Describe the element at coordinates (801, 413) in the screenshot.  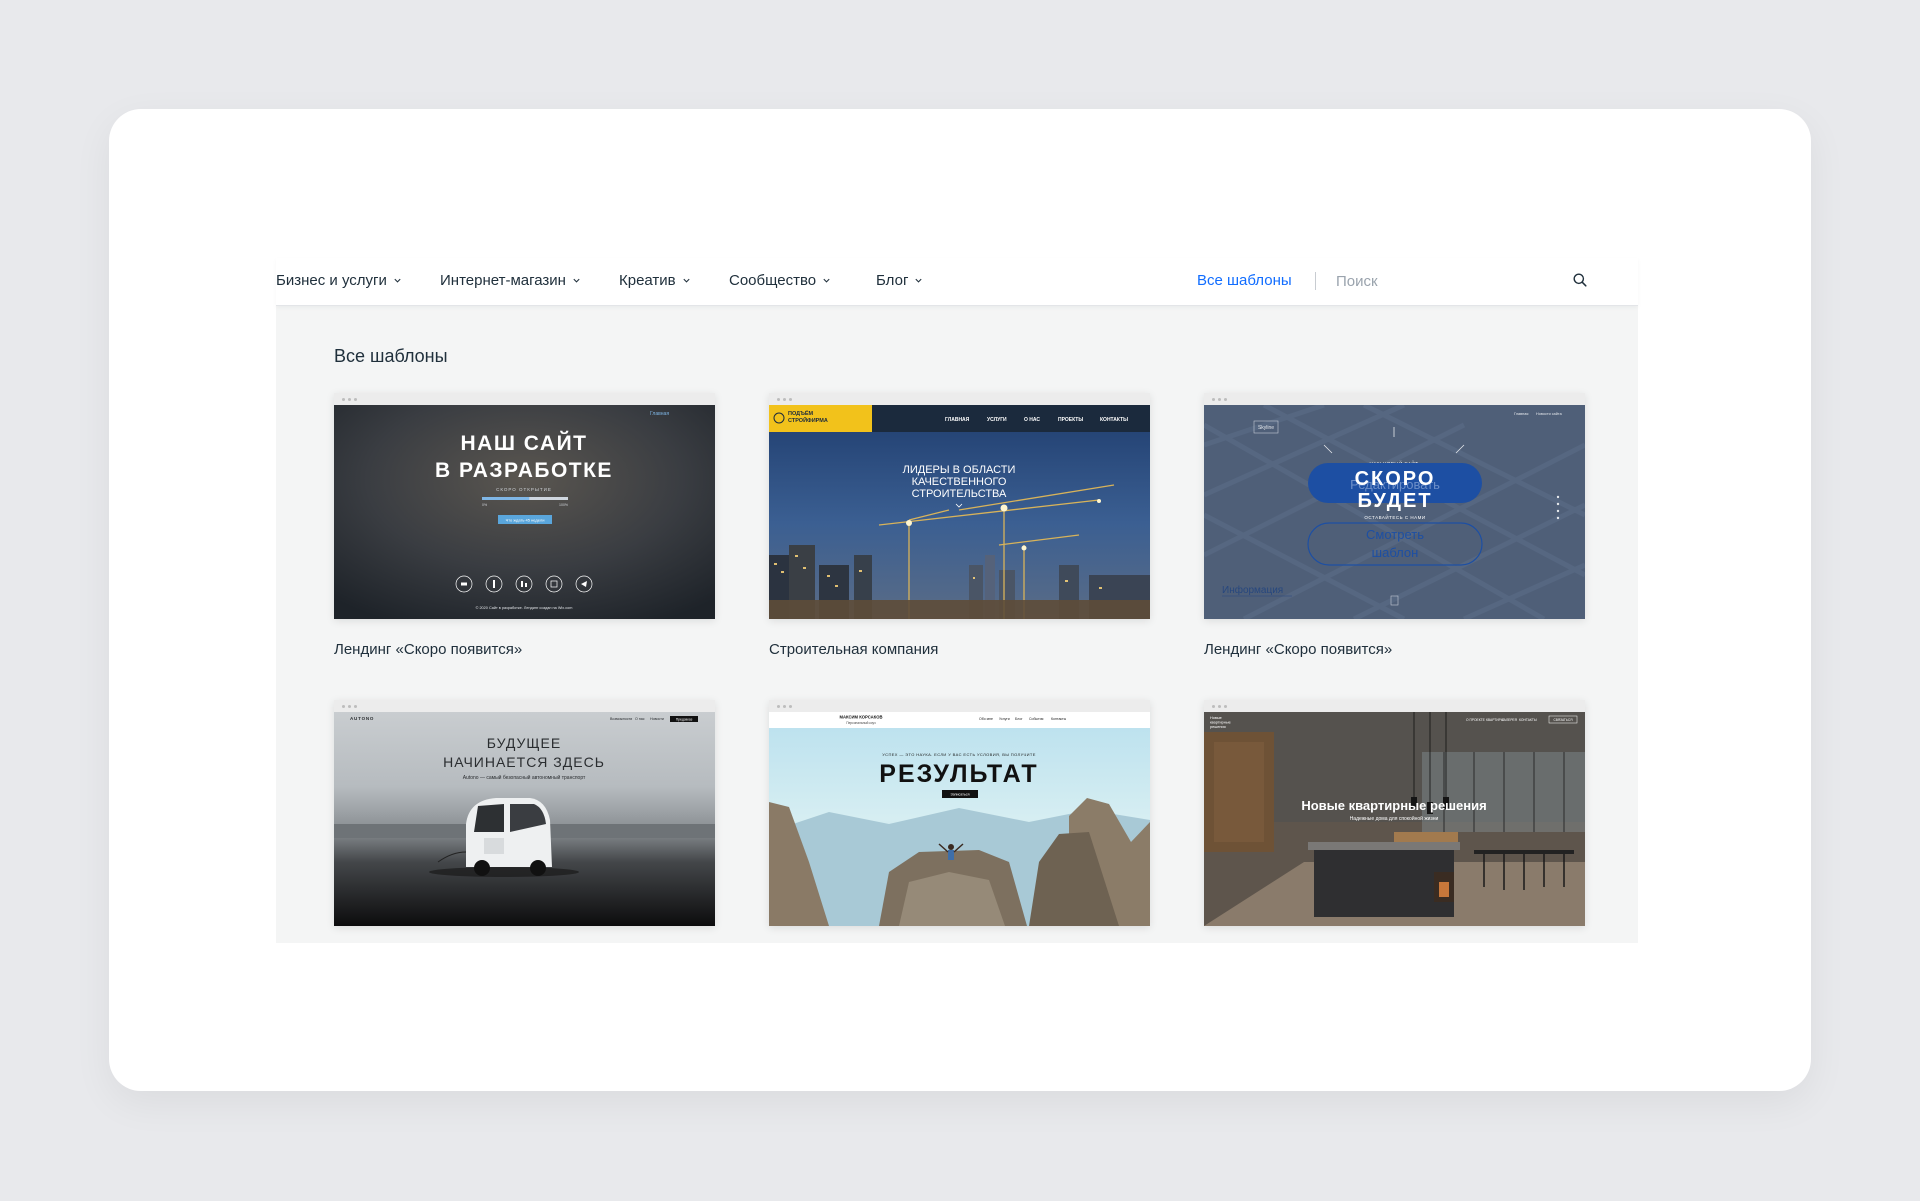
I see `preview-logo: ПОДЪЁМ` at that location.